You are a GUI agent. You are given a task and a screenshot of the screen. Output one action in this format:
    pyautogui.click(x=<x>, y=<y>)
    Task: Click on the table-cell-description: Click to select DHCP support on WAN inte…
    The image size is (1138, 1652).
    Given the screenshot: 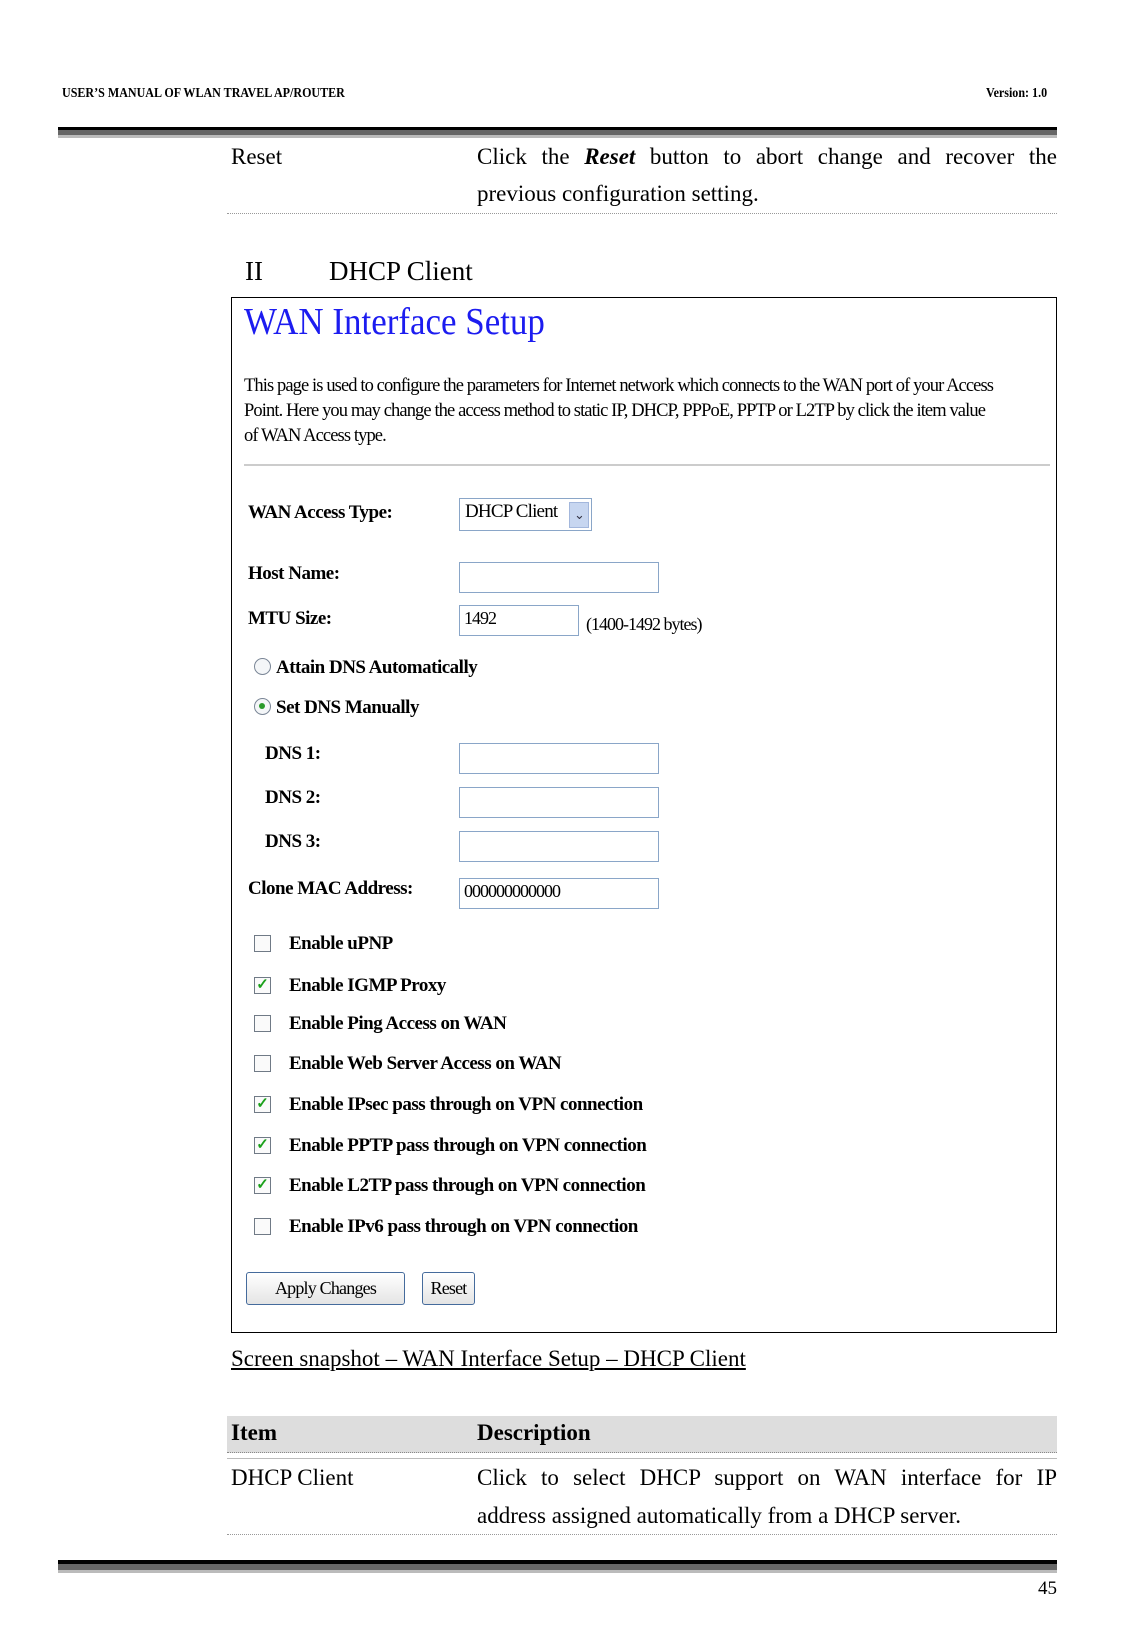 What is the action you would take?
    pyautogui.click(x=767, y=1477)
    